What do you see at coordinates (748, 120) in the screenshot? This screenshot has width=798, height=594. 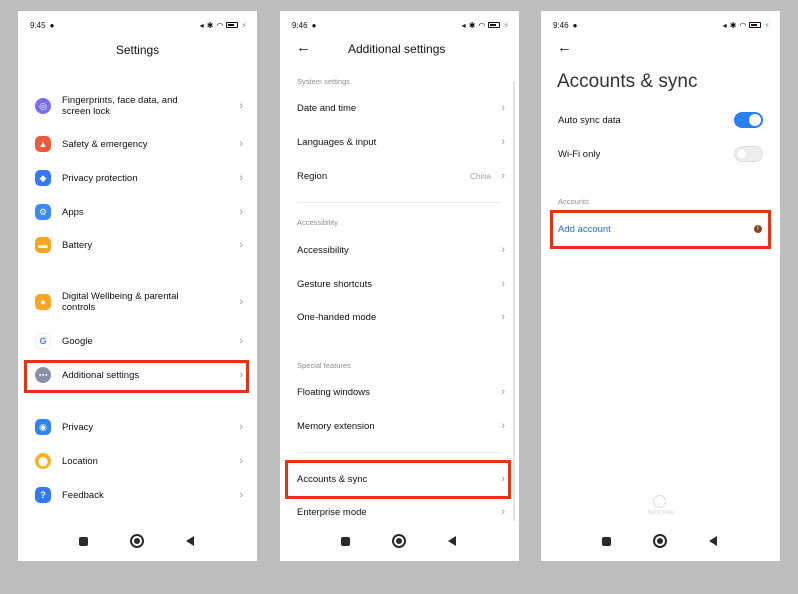 I see `auto-sync-toggle` at bounding box center [748, 120].